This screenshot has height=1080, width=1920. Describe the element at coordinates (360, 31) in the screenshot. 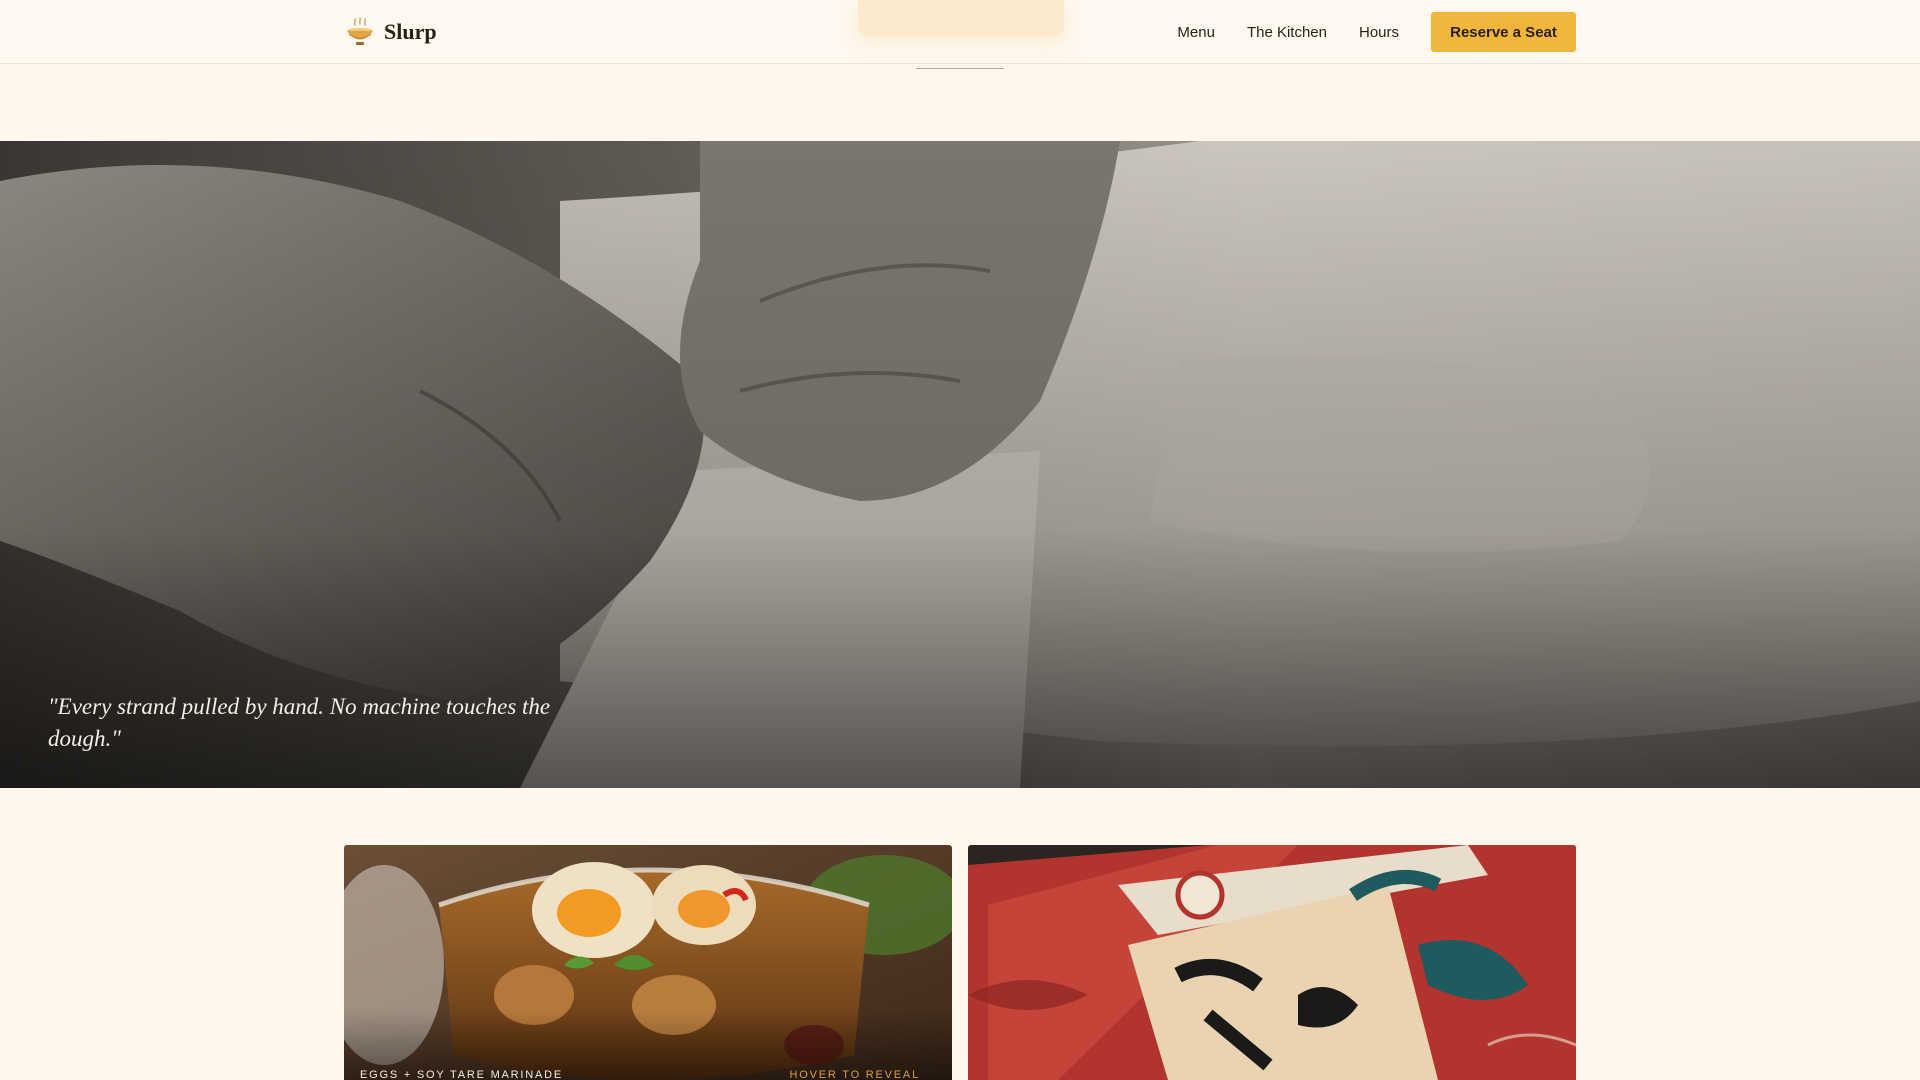

I see `ramen-bowl-icon` at that location.